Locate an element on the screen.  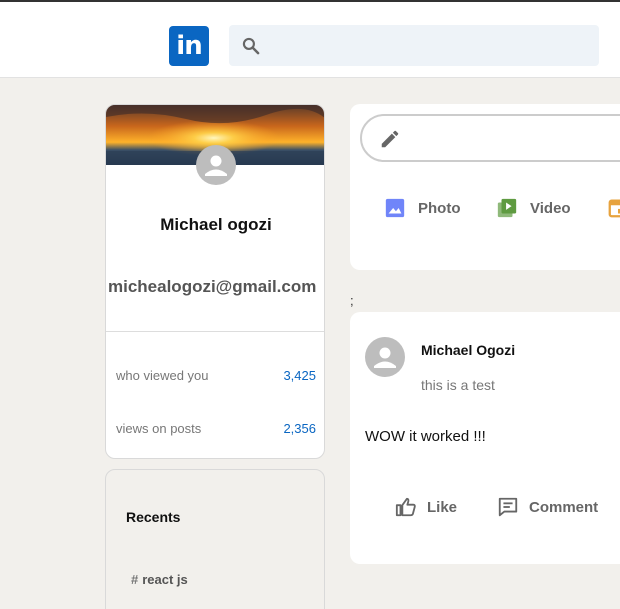
recent-item-react-js: # react js is located at coordinates (159, 579).